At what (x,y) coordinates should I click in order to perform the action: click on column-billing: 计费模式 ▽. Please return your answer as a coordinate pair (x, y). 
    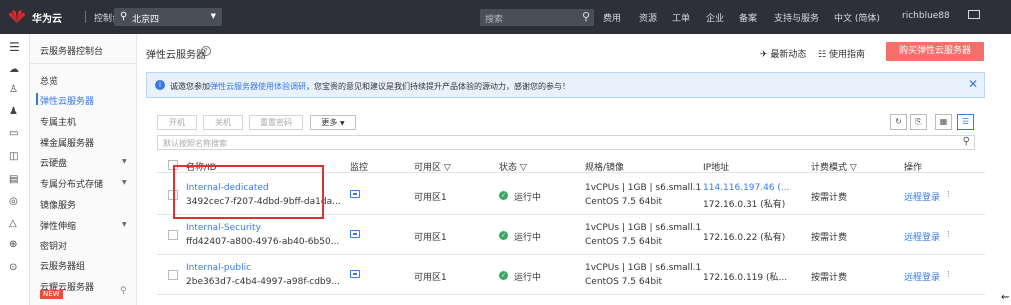
    Looking at the image, I should click on (834, 166).